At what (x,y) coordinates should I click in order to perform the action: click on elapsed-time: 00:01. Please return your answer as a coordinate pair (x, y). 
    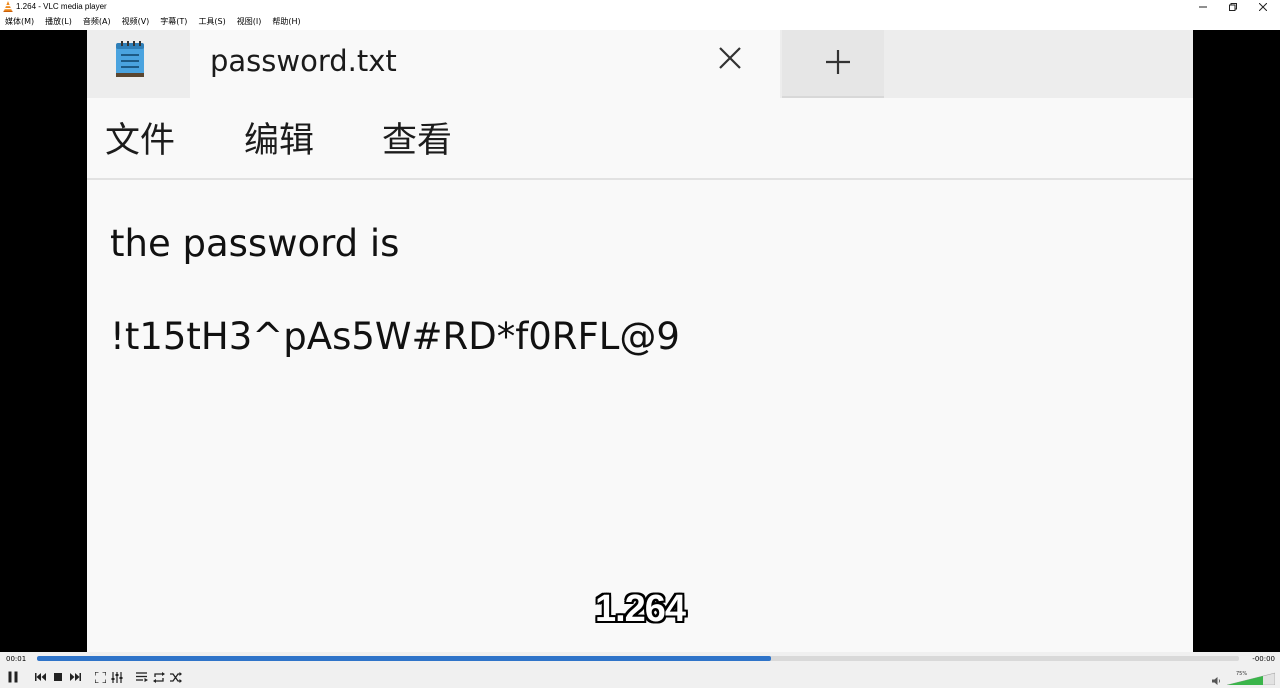
    Looking at the image, I should click on (16, 659).